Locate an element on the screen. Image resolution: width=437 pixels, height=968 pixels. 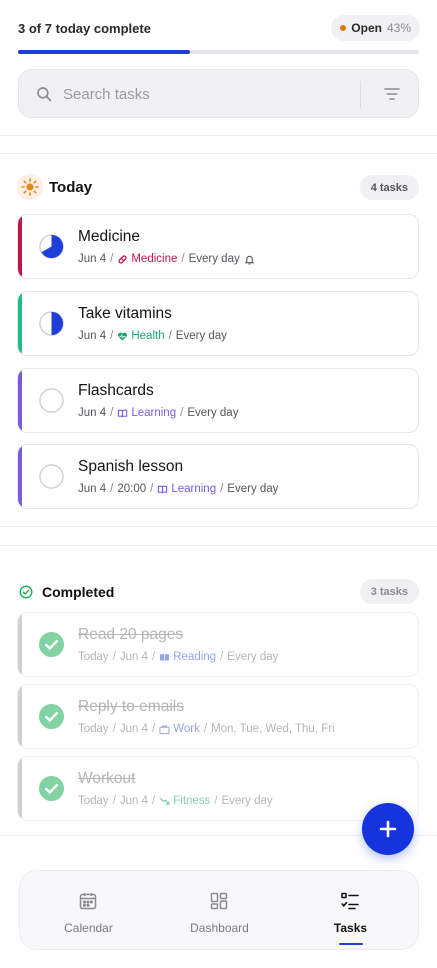
task-card-medicine: Medicine Jun 4 / Medicine / Every day is located at coordinates (218, 246).